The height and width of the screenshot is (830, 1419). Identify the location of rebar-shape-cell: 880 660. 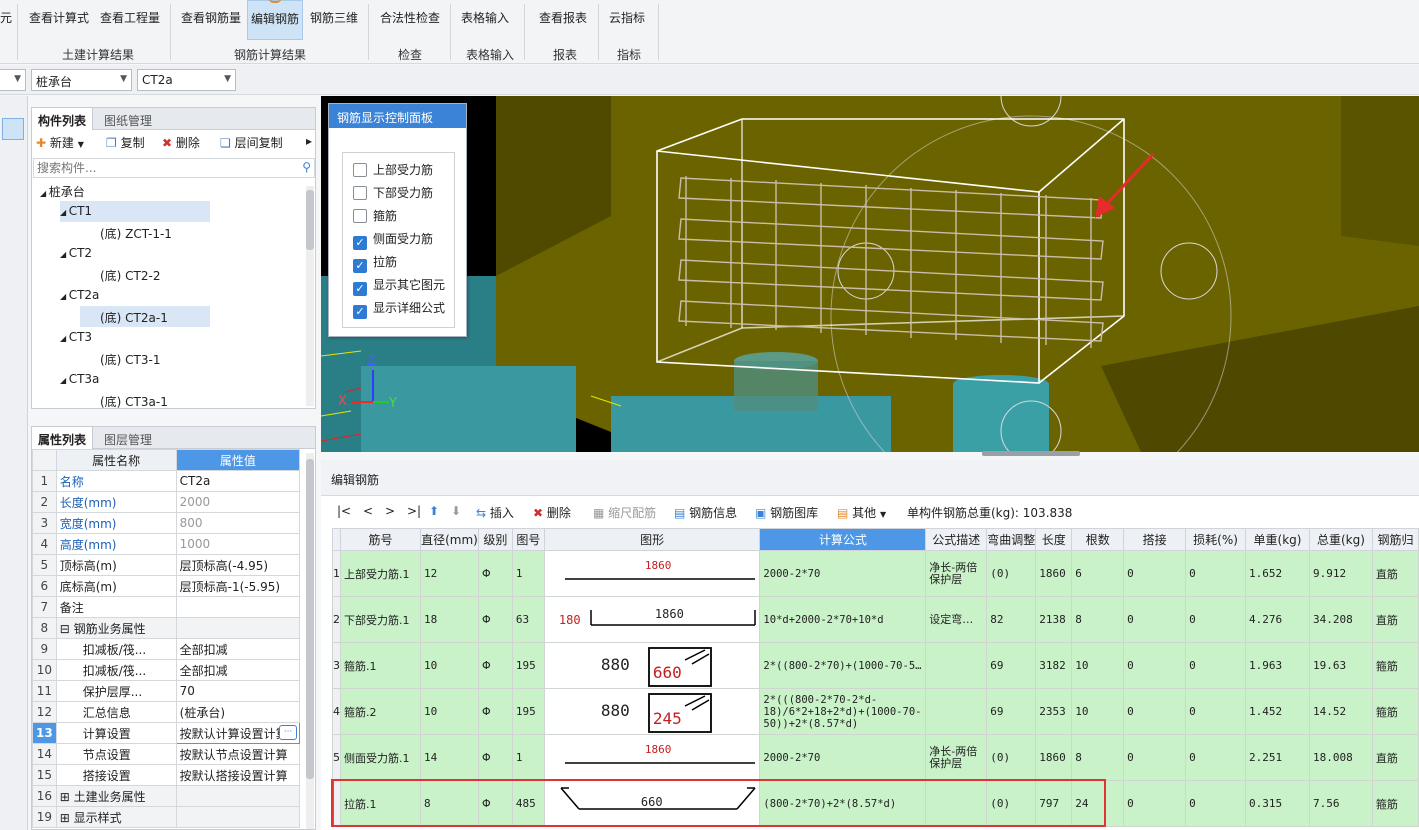
(652, 665).